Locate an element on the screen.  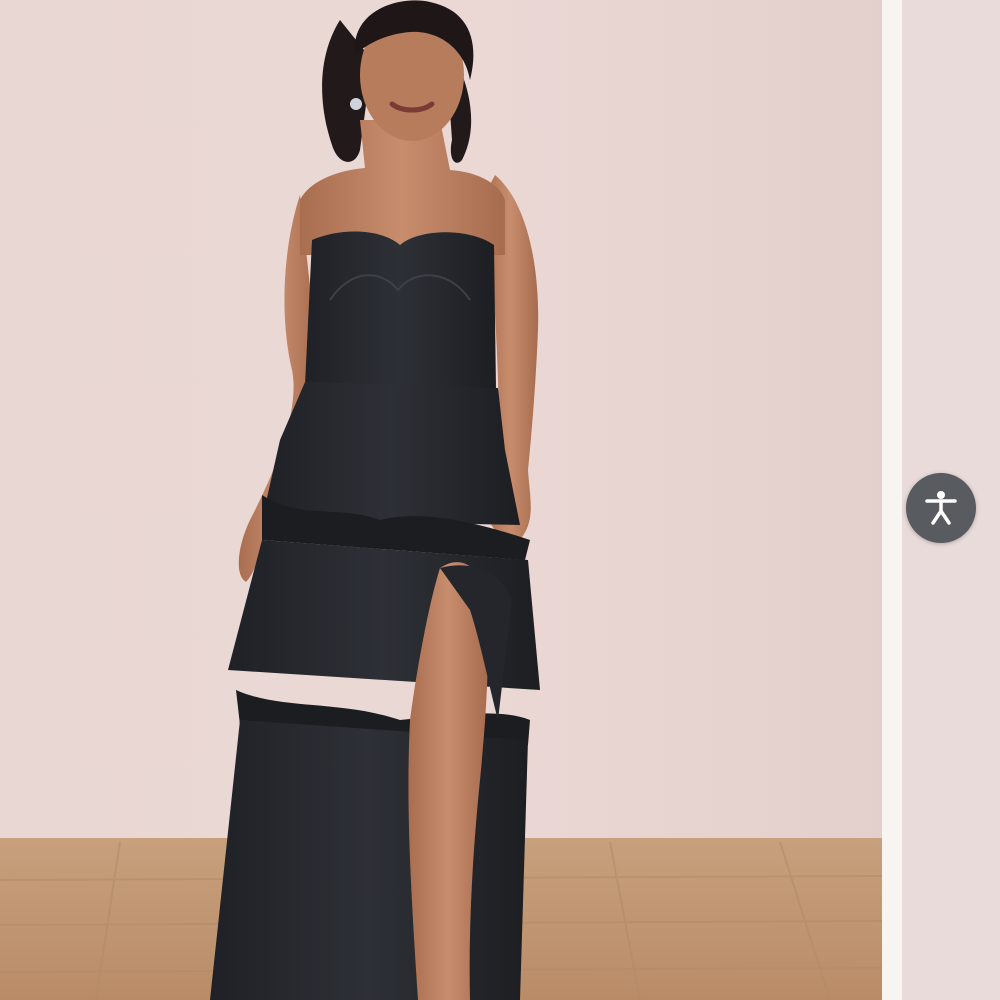
gallery-divider is located at coordinates (892, 500).